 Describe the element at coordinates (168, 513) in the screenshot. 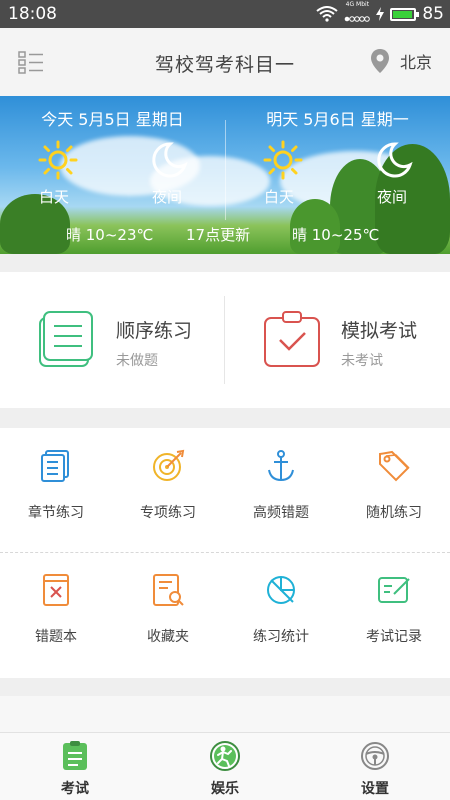

I see `grid-label: 专项练习` at that location.